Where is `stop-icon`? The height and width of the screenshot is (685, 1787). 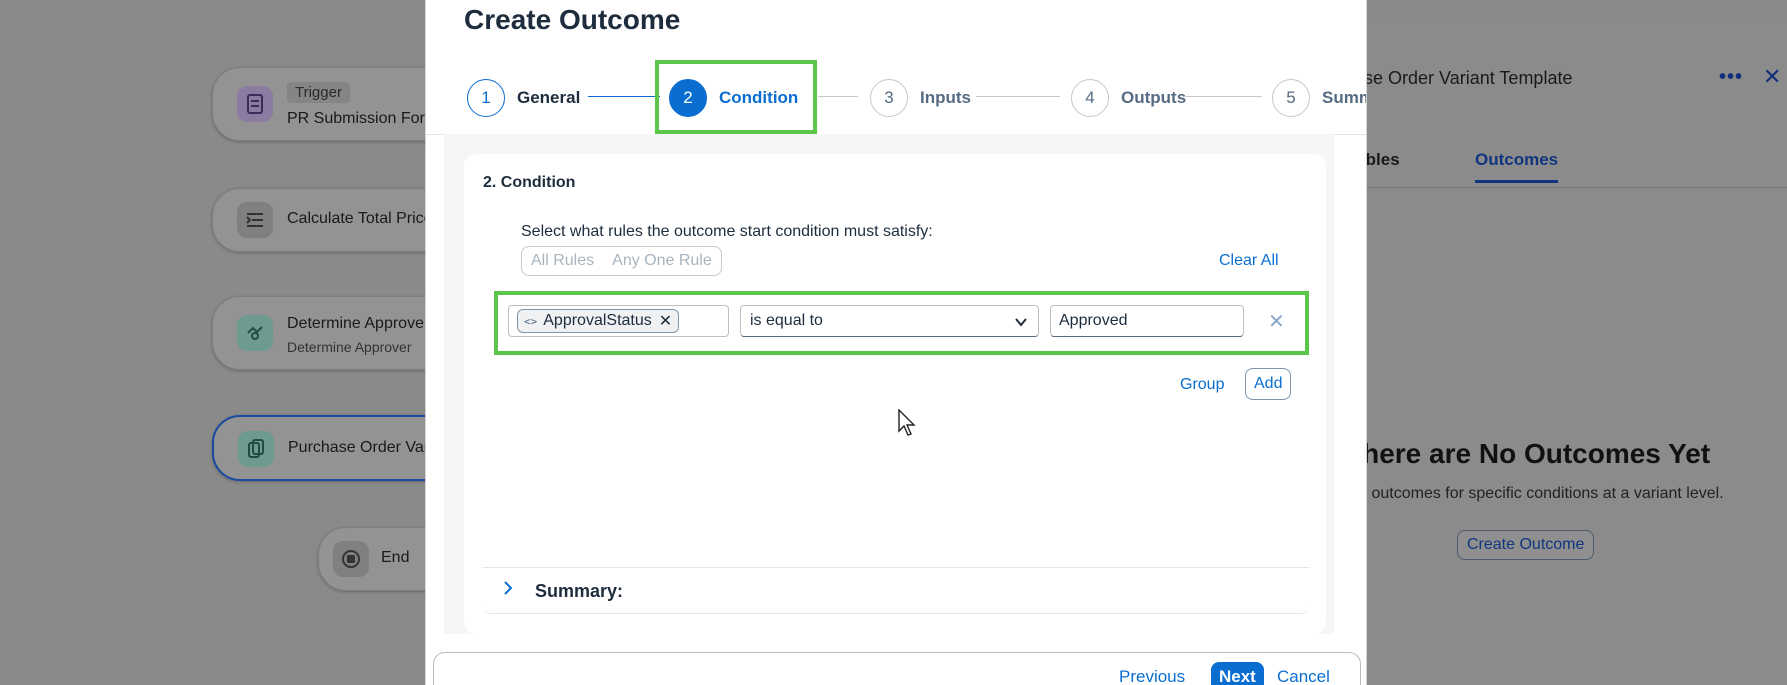 stop-icon is located at coordinates (351, 559).